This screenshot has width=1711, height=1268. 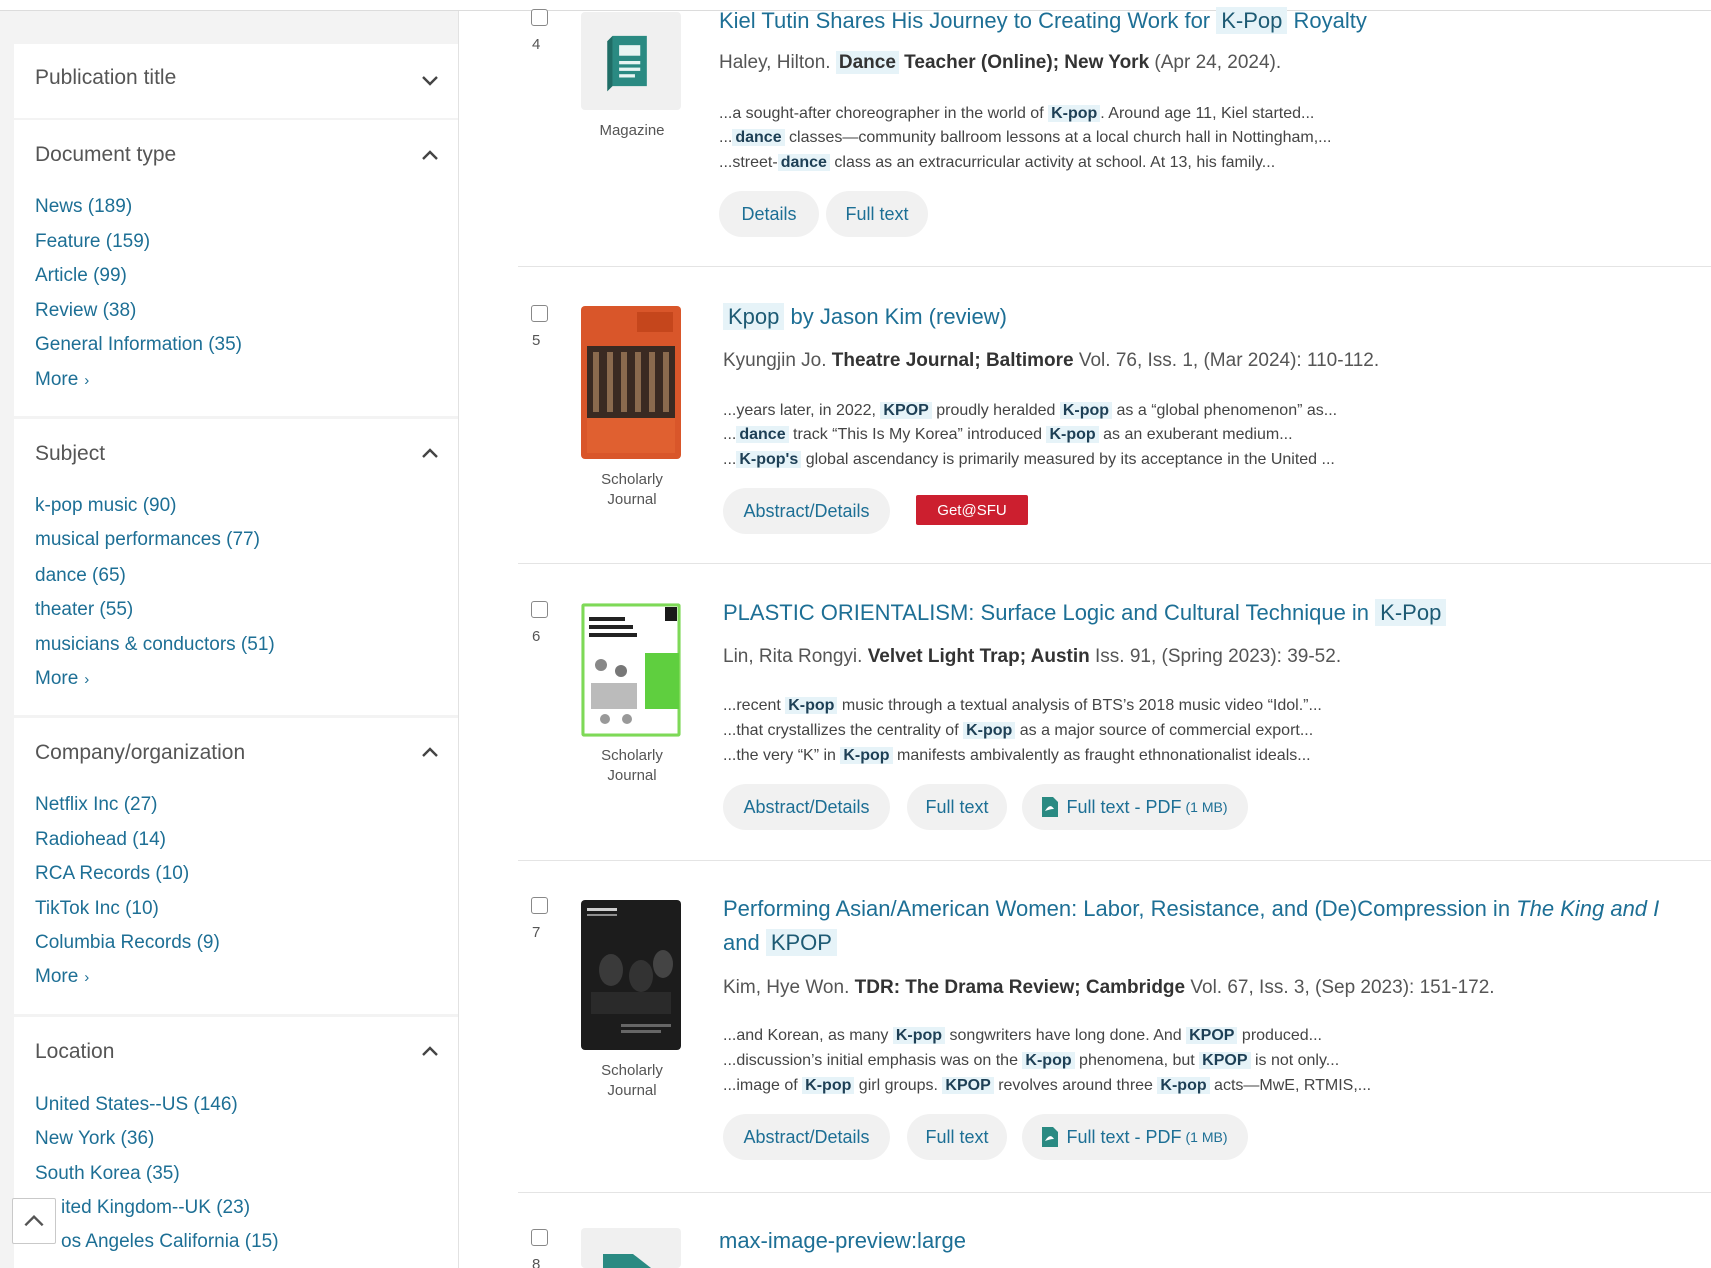 What do you see at coordinates (170, 1242) in the screenshot?
I see `facet-link: os Angeles California (15)` at bounding box center [170, 1242].